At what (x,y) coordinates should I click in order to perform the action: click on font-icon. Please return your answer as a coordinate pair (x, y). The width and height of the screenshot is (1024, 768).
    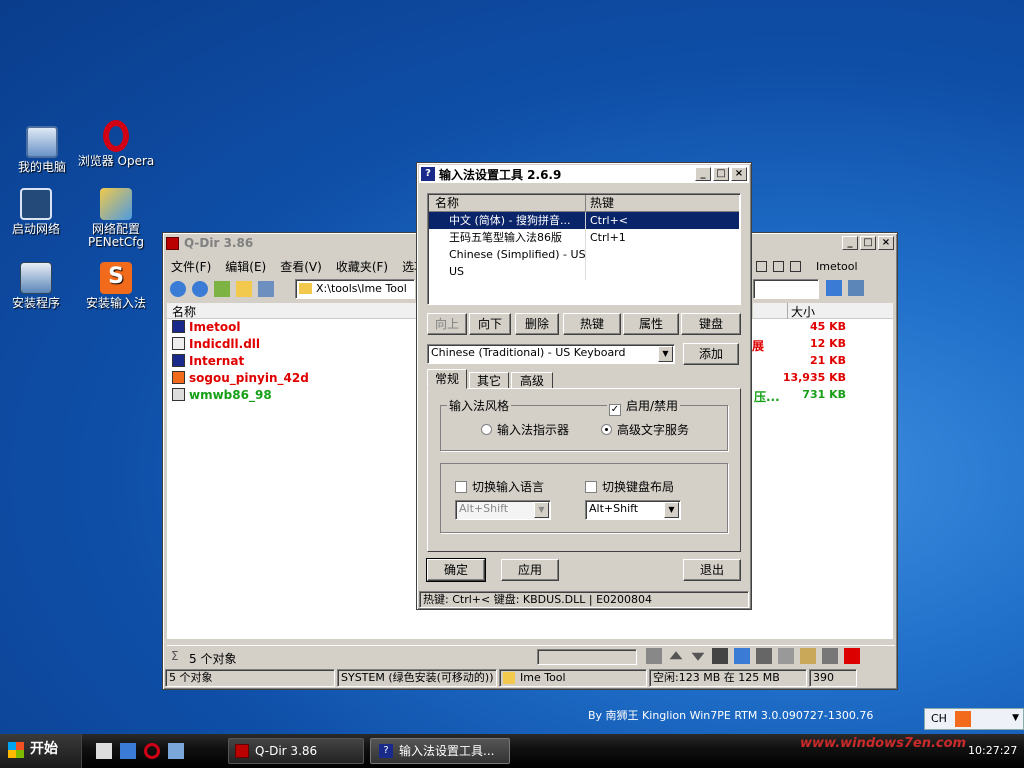
    Looking at the image, I should click on (128, 751).